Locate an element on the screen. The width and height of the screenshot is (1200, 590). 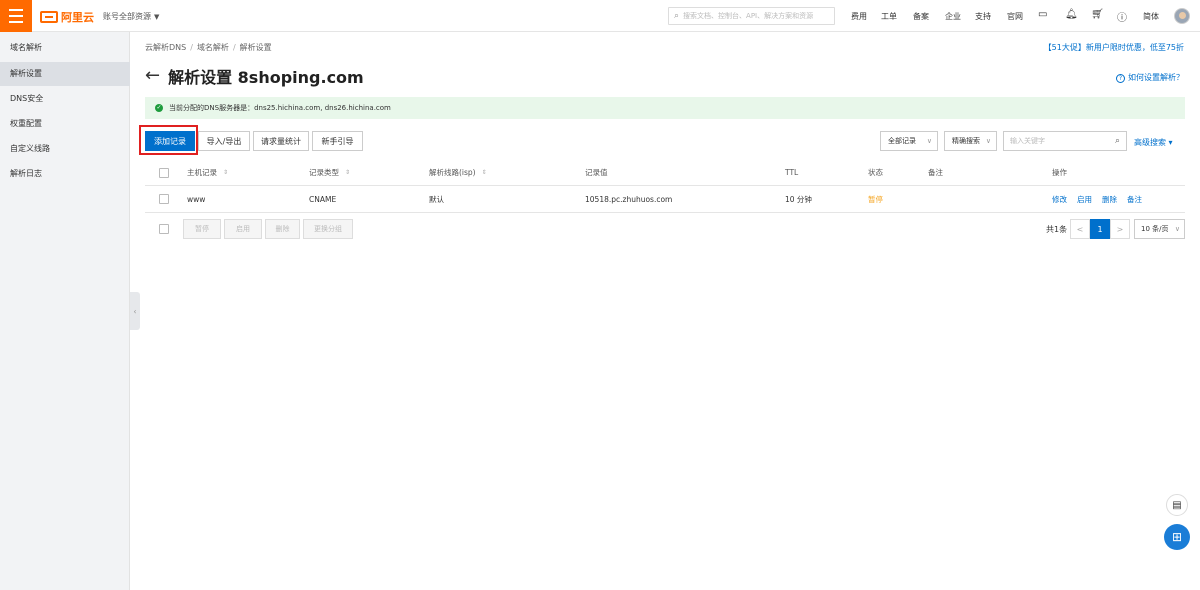
column-value: 记录值 is located at coordinates (596, 172).